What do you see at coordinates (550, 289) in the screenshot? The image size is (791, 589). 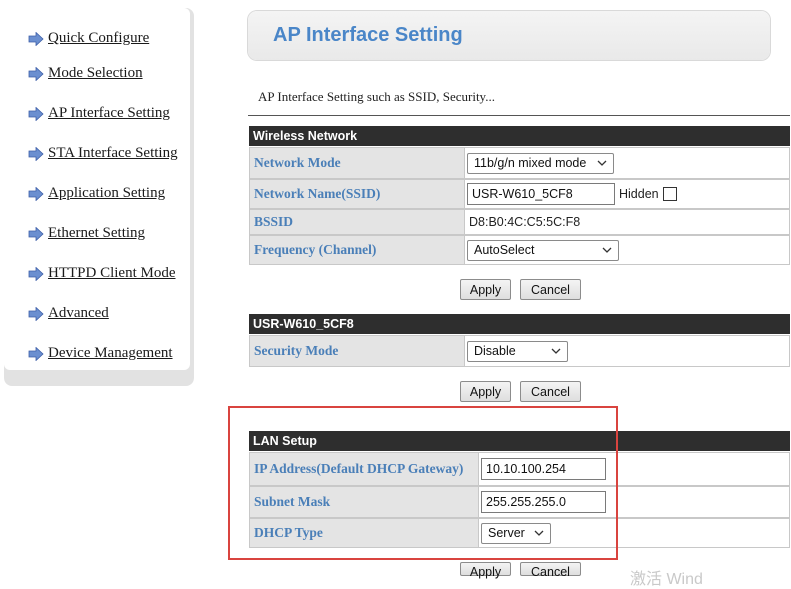 I see `wireless-cancel-button: Cancel` at bounding box center [550, 289].